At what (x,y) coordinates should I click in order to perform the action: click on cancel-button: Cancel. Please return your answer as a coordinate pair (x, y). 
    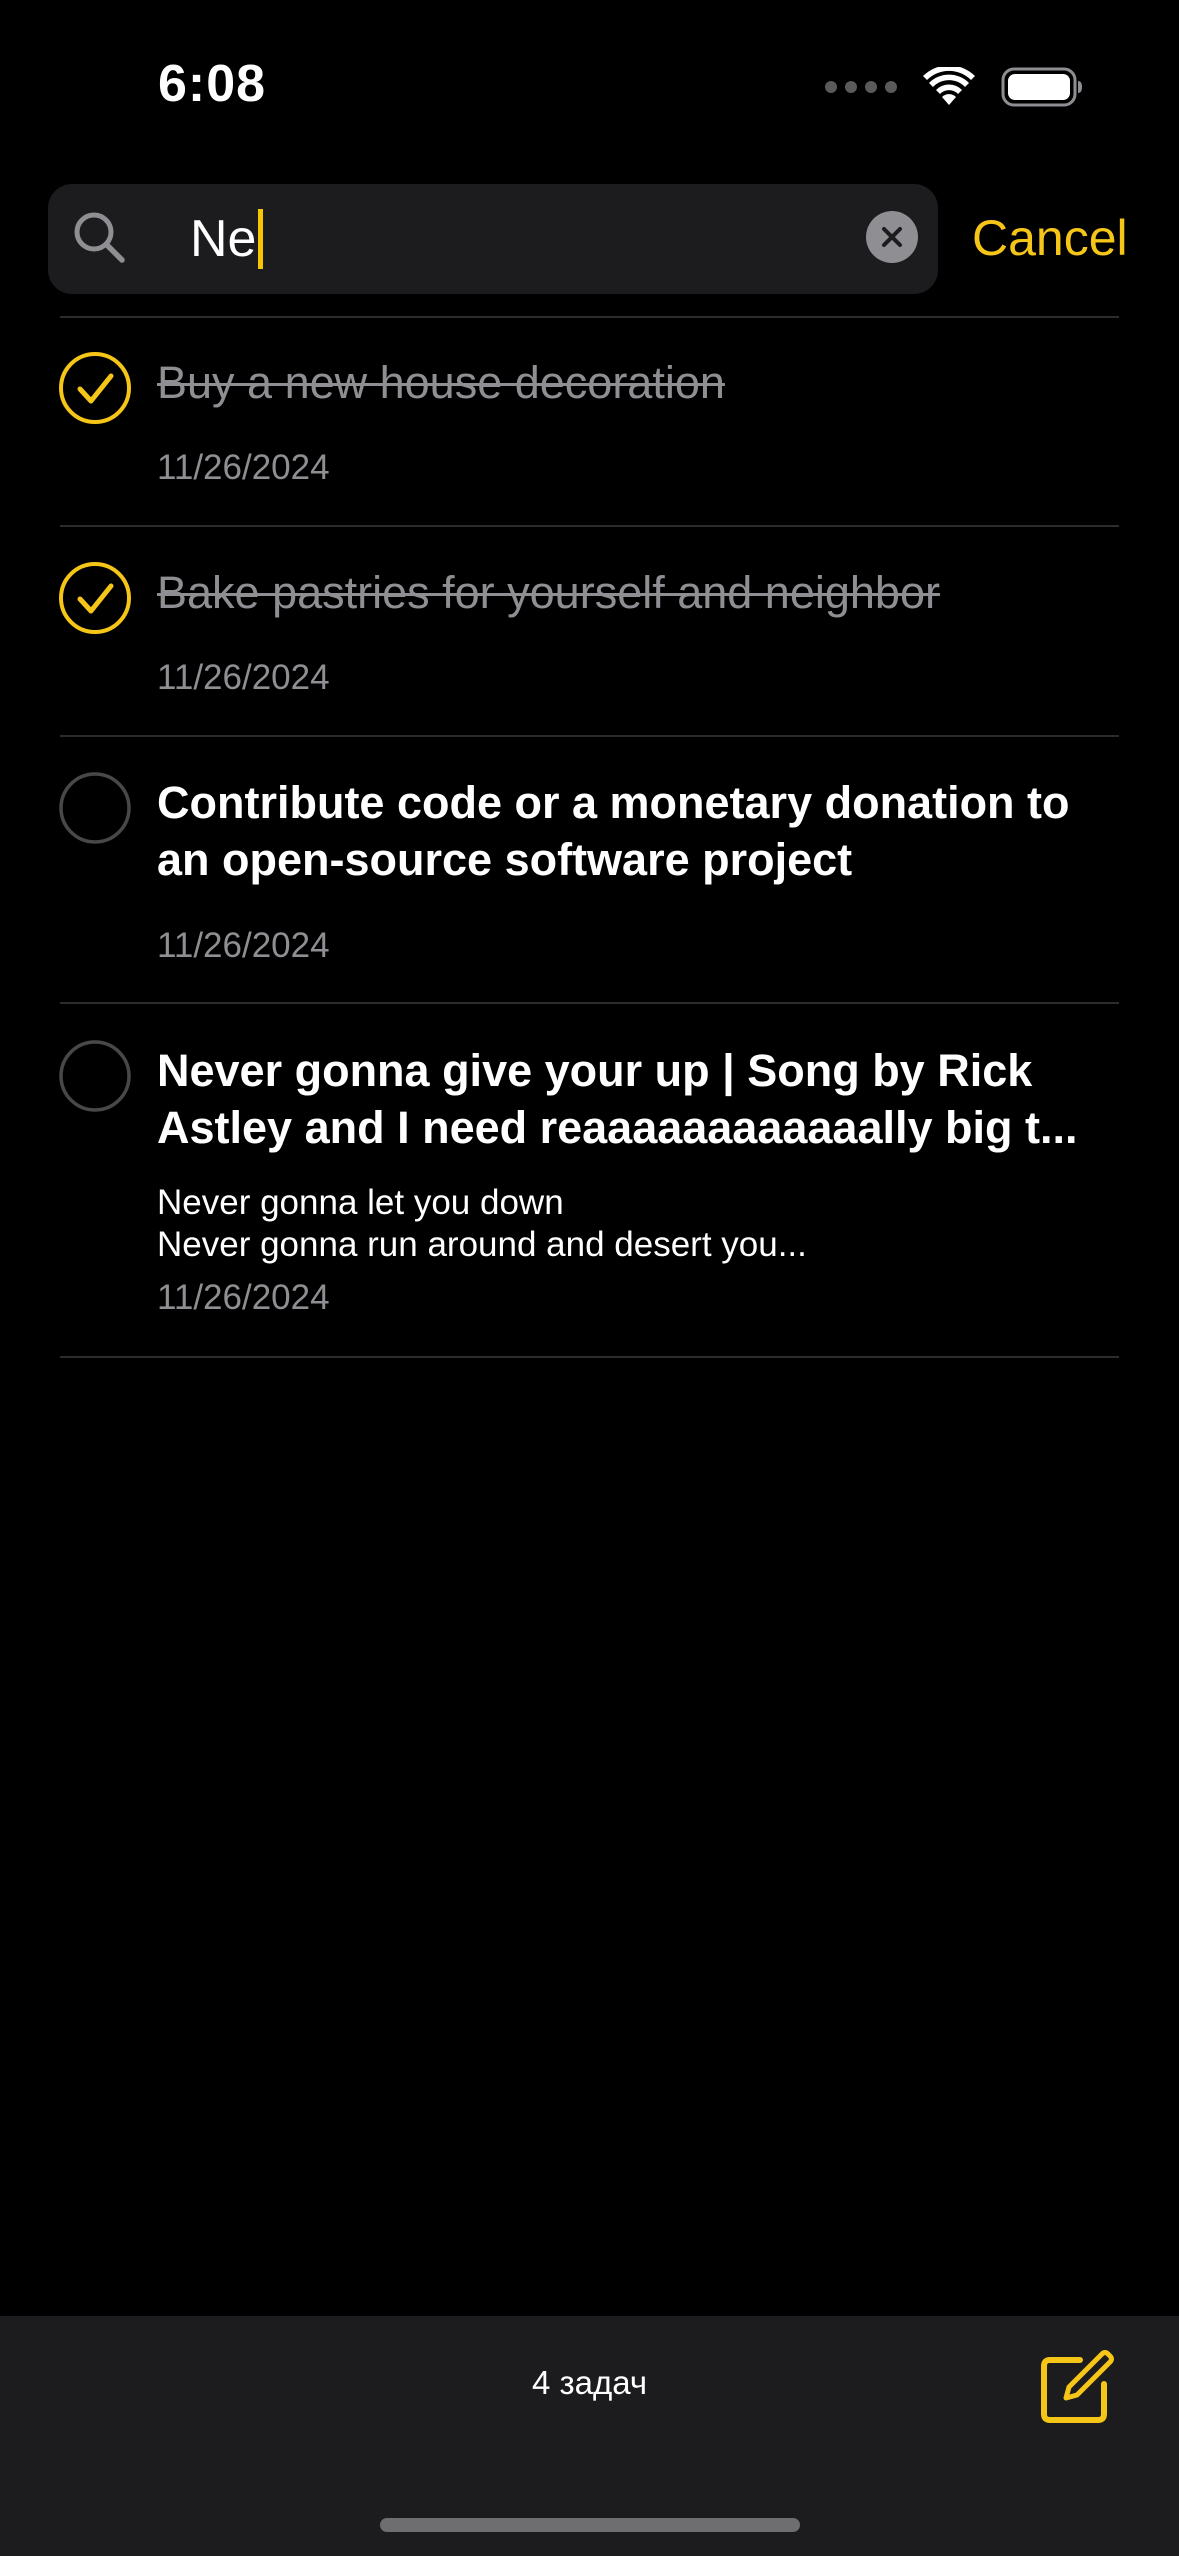
    Looking at the image, I should click on (1050, 238).